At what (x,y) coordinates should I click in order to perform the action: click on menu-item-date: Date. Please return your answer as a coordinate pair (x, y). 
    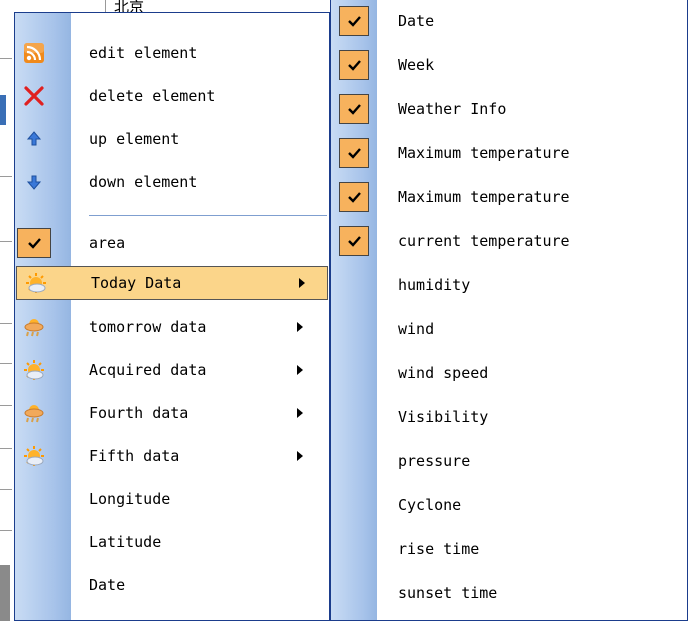
    Looking at the image, I should click on (172, 585).